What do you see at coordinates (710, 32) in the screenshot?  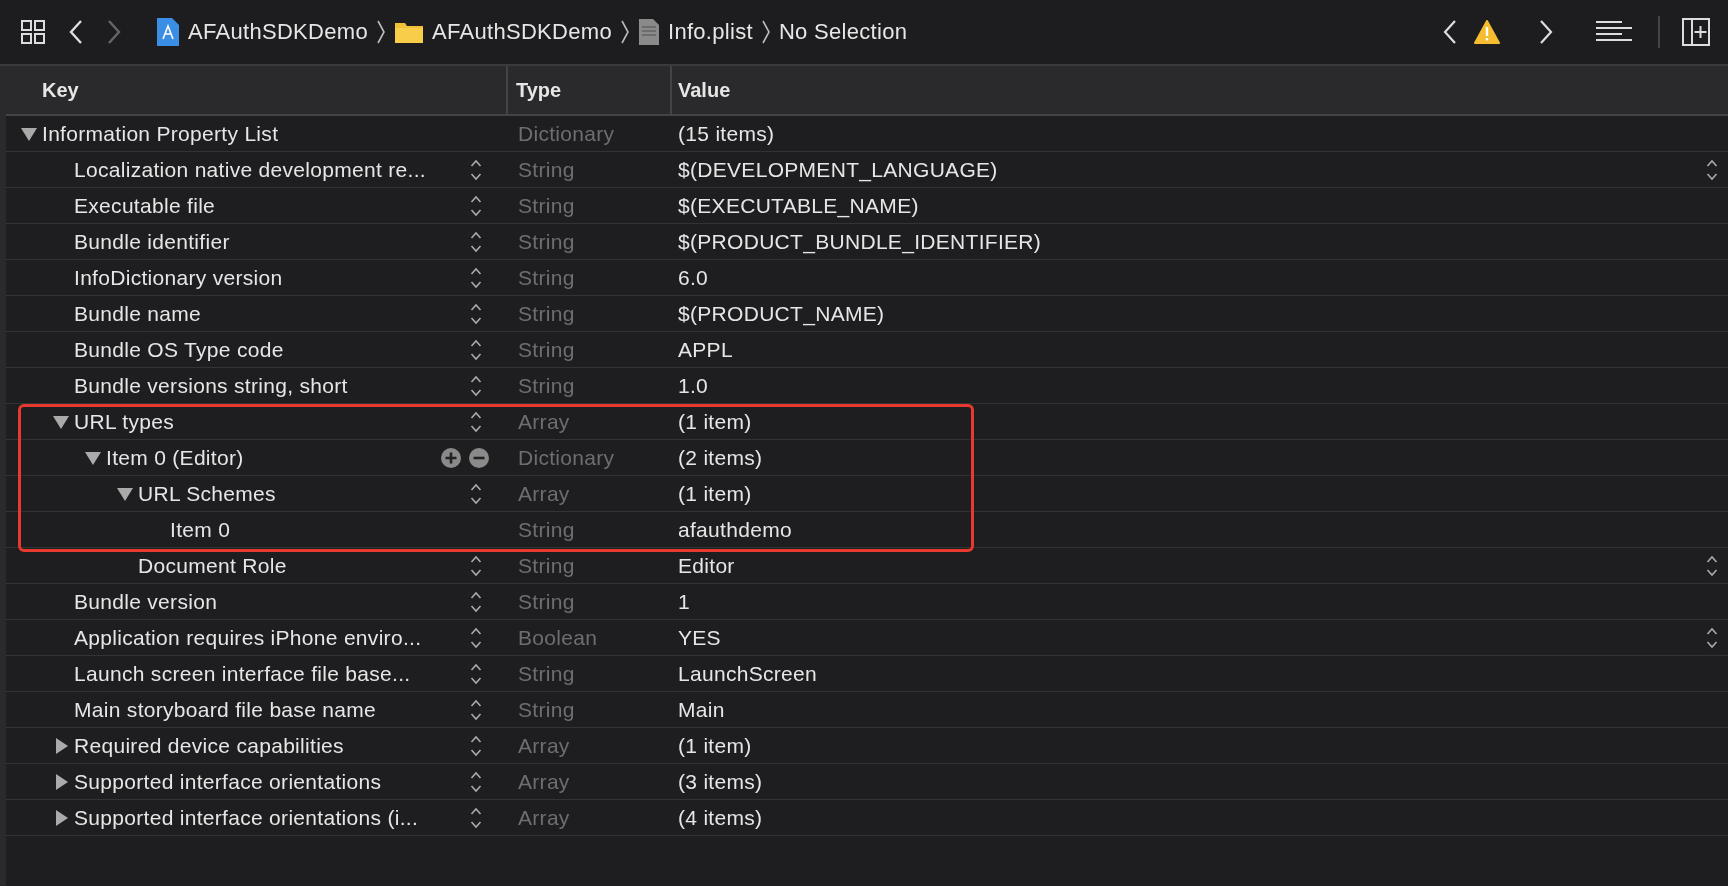 I see `breadcrumb: Info.plist` at bounding box center [710, 32].